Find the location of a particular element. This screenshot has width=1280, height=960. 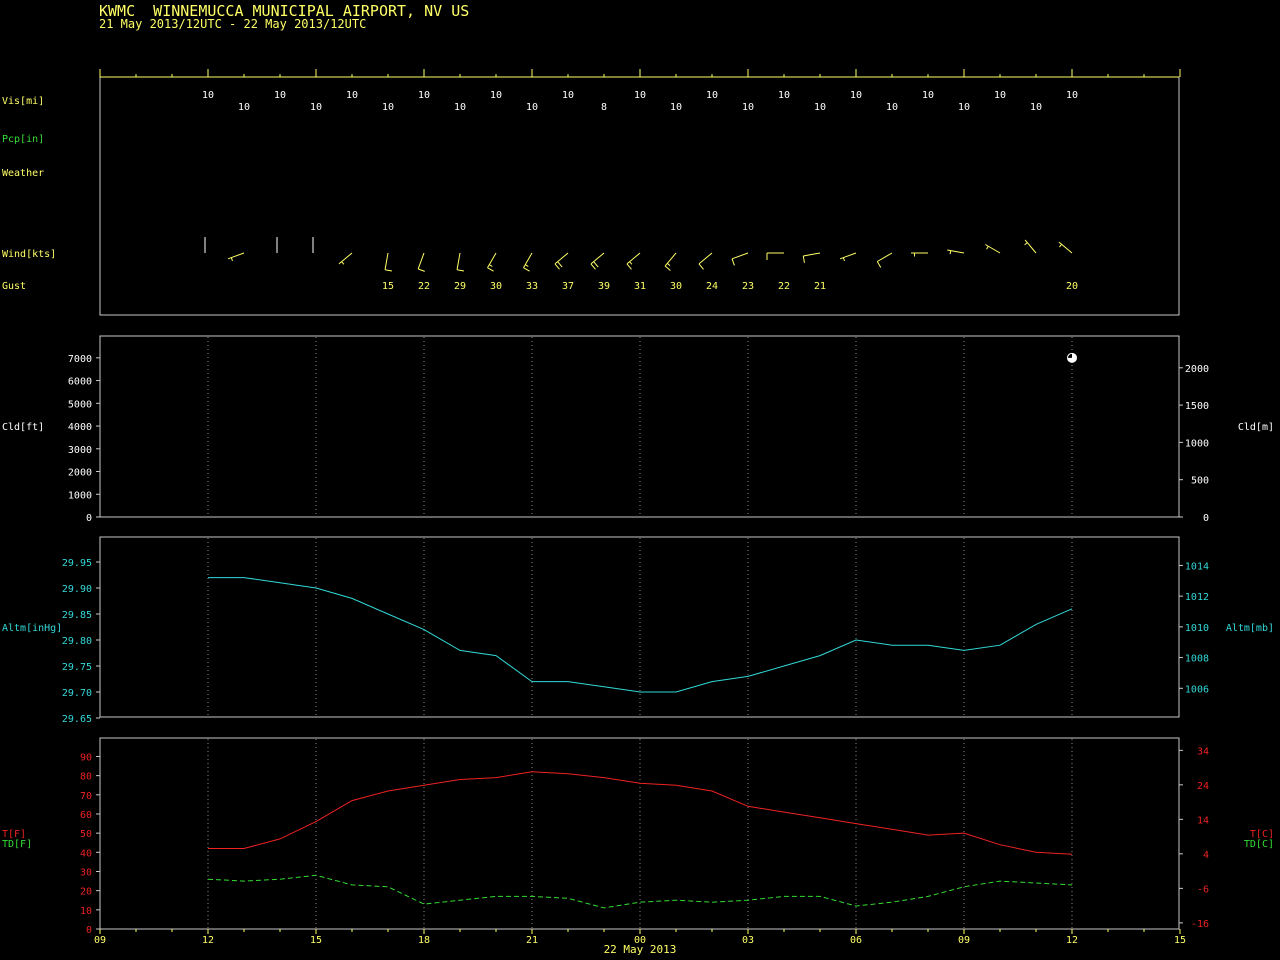

altimeter-inhg-tick-label: 29.80 is located at coordinates (77, 641).